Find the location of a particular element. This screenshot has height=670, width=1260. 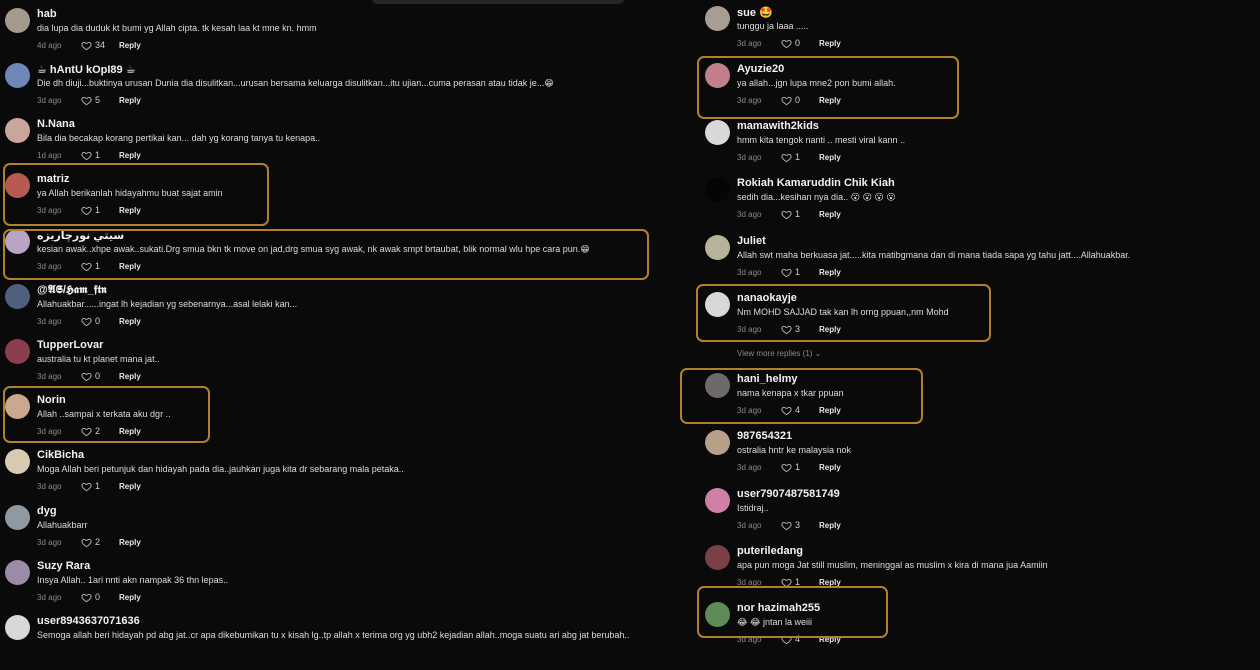

comment-username: hab is located at coordinates (47, 14).